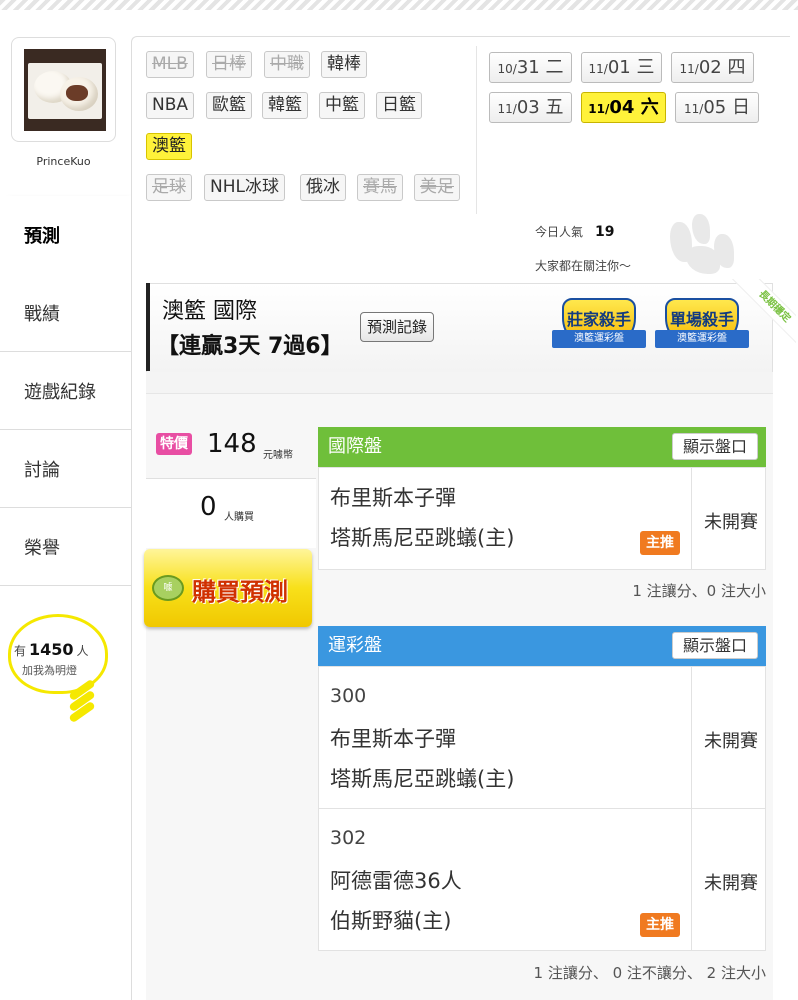  What do you see at coordinates (717, 107) in the screenshot?
I see `date-button-1105: 11/05 日` at bounding box center [717, 107].